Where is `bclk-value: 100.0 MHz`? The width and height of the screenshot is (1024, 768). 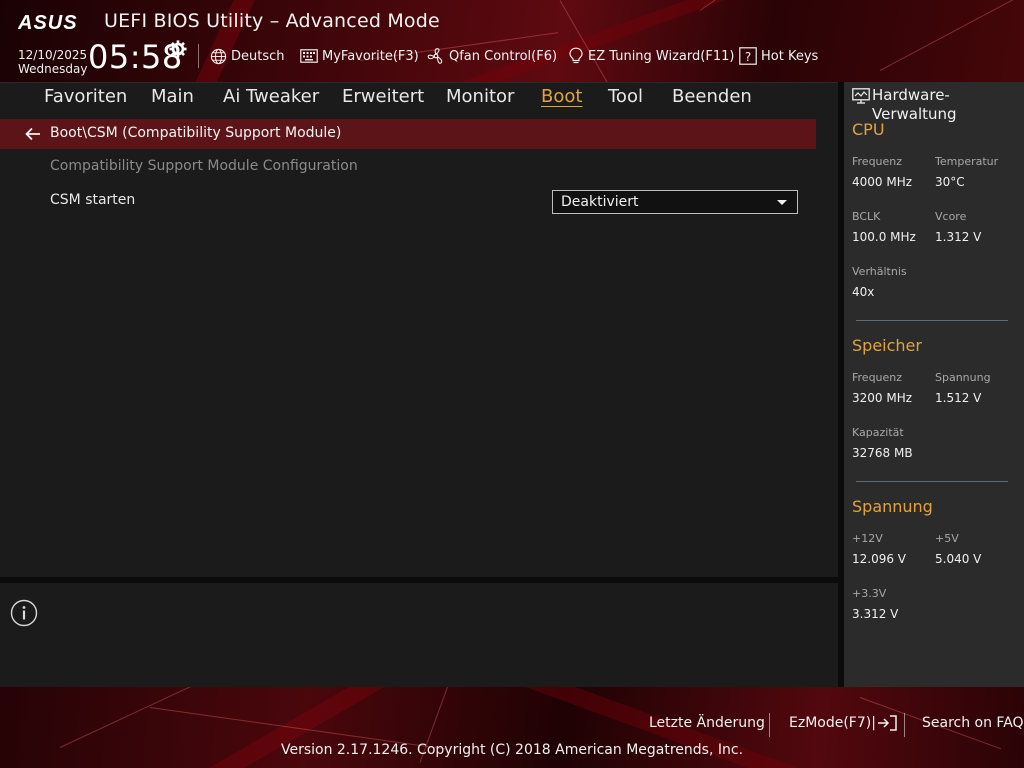
bclk-value: 100.0 MHz is located at coordinates (884, 237).